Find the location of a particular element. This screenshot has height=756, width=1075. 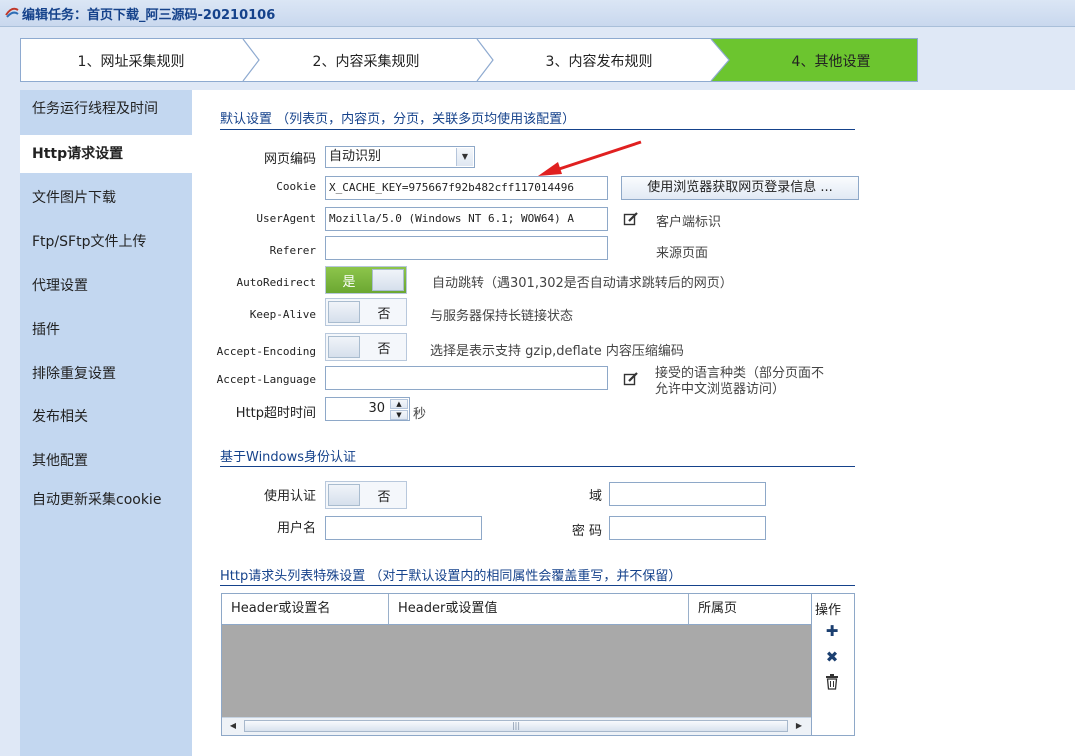

use-auth-toggle: 否 is located at coordinates (366, 495).